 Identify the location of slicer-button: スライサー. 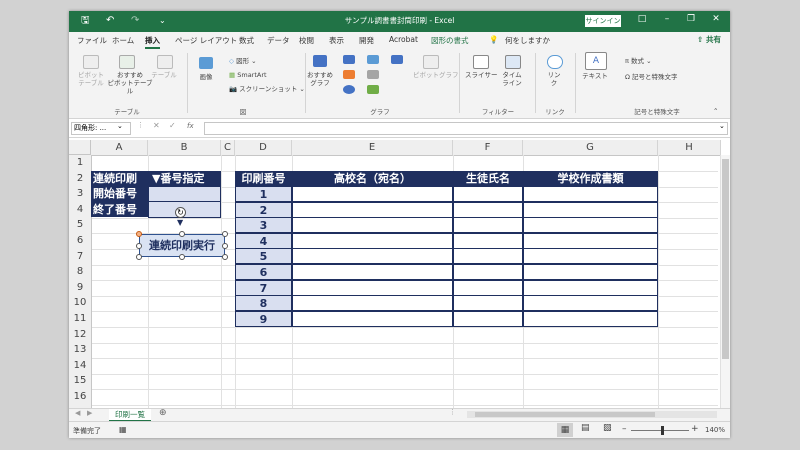
(481, 75).